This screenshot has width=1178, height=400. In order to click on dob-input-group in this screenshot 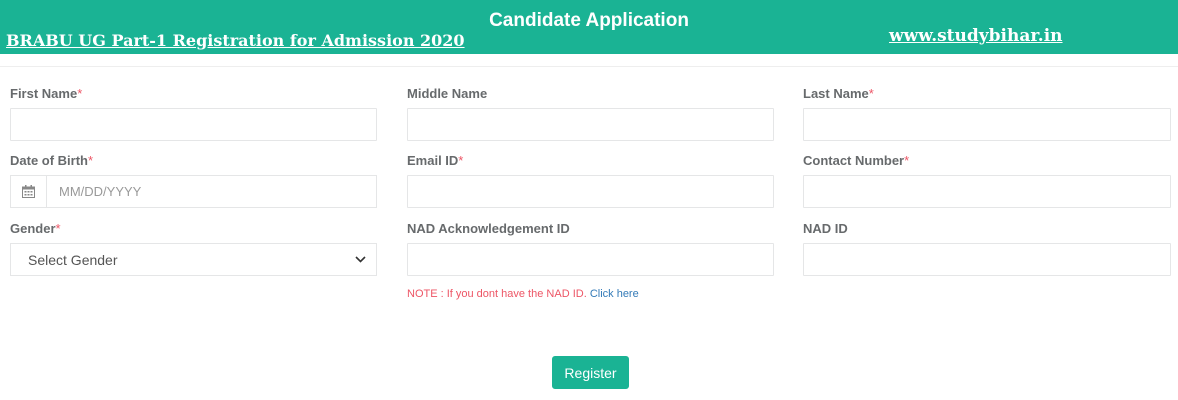, I will do `click(193, 191)`.